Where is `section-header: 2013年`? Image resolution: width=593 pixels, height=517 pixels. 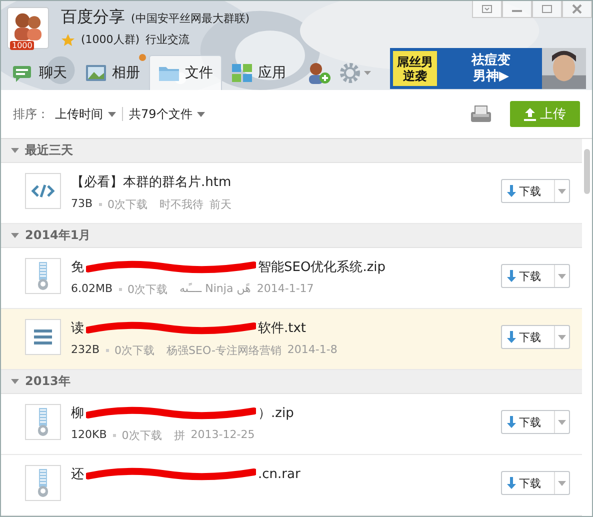 section-header: 2013年 is located at coordinates (291, 382).